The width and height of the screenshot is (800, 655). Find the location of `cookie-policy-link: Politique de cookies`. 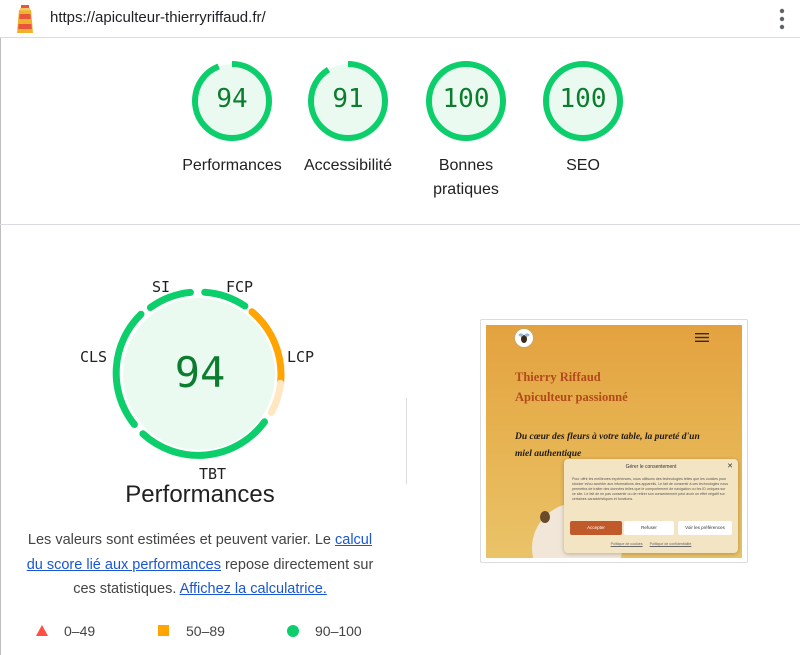

cookie-policy-link: Politique de cookies is located at coordinates (626, 544).